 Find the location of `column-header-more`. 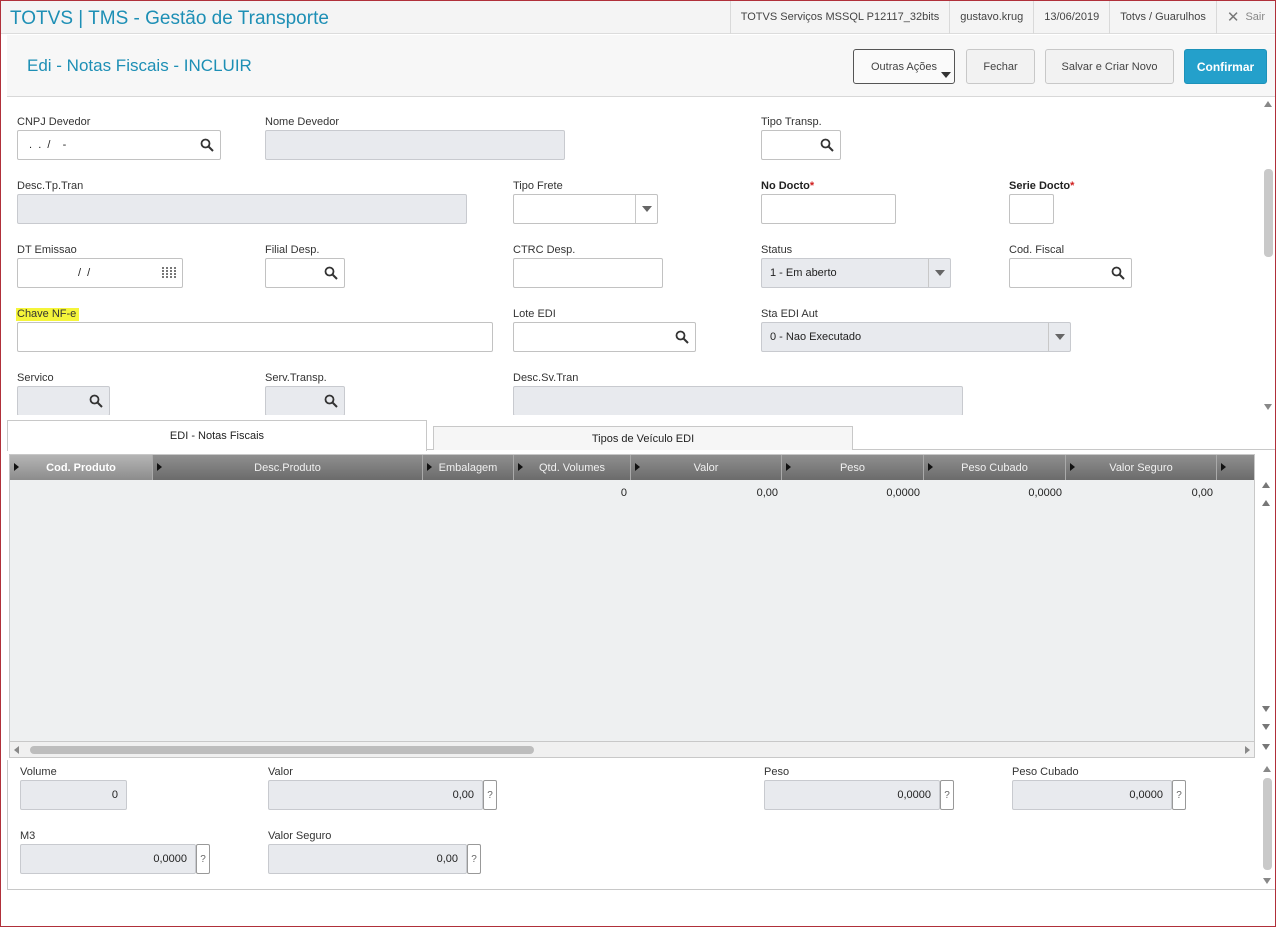

column-header-more is located at coordinates (1235, 467).